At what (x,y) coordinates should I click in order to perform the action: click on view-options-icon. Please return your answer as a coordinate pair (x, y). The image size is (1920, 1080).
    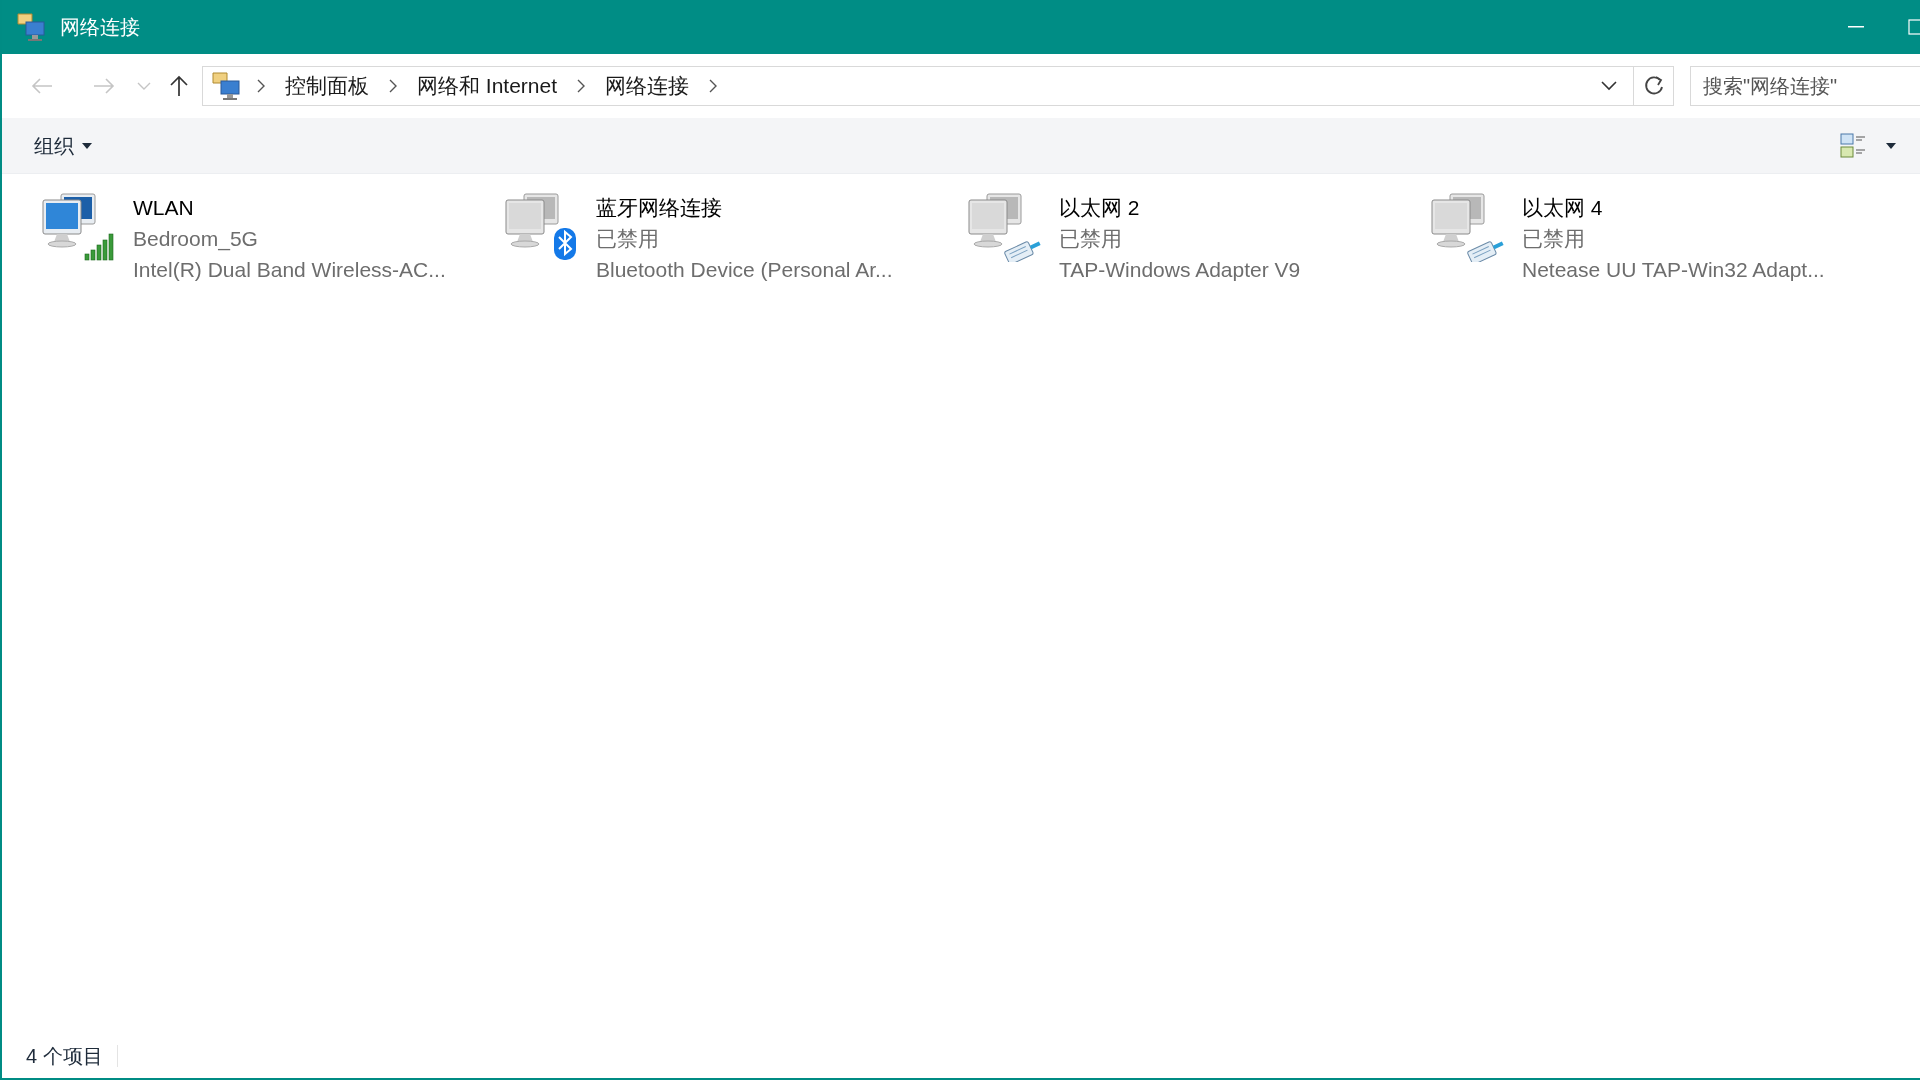
    Looking at the image, I should click on (1854, 145).